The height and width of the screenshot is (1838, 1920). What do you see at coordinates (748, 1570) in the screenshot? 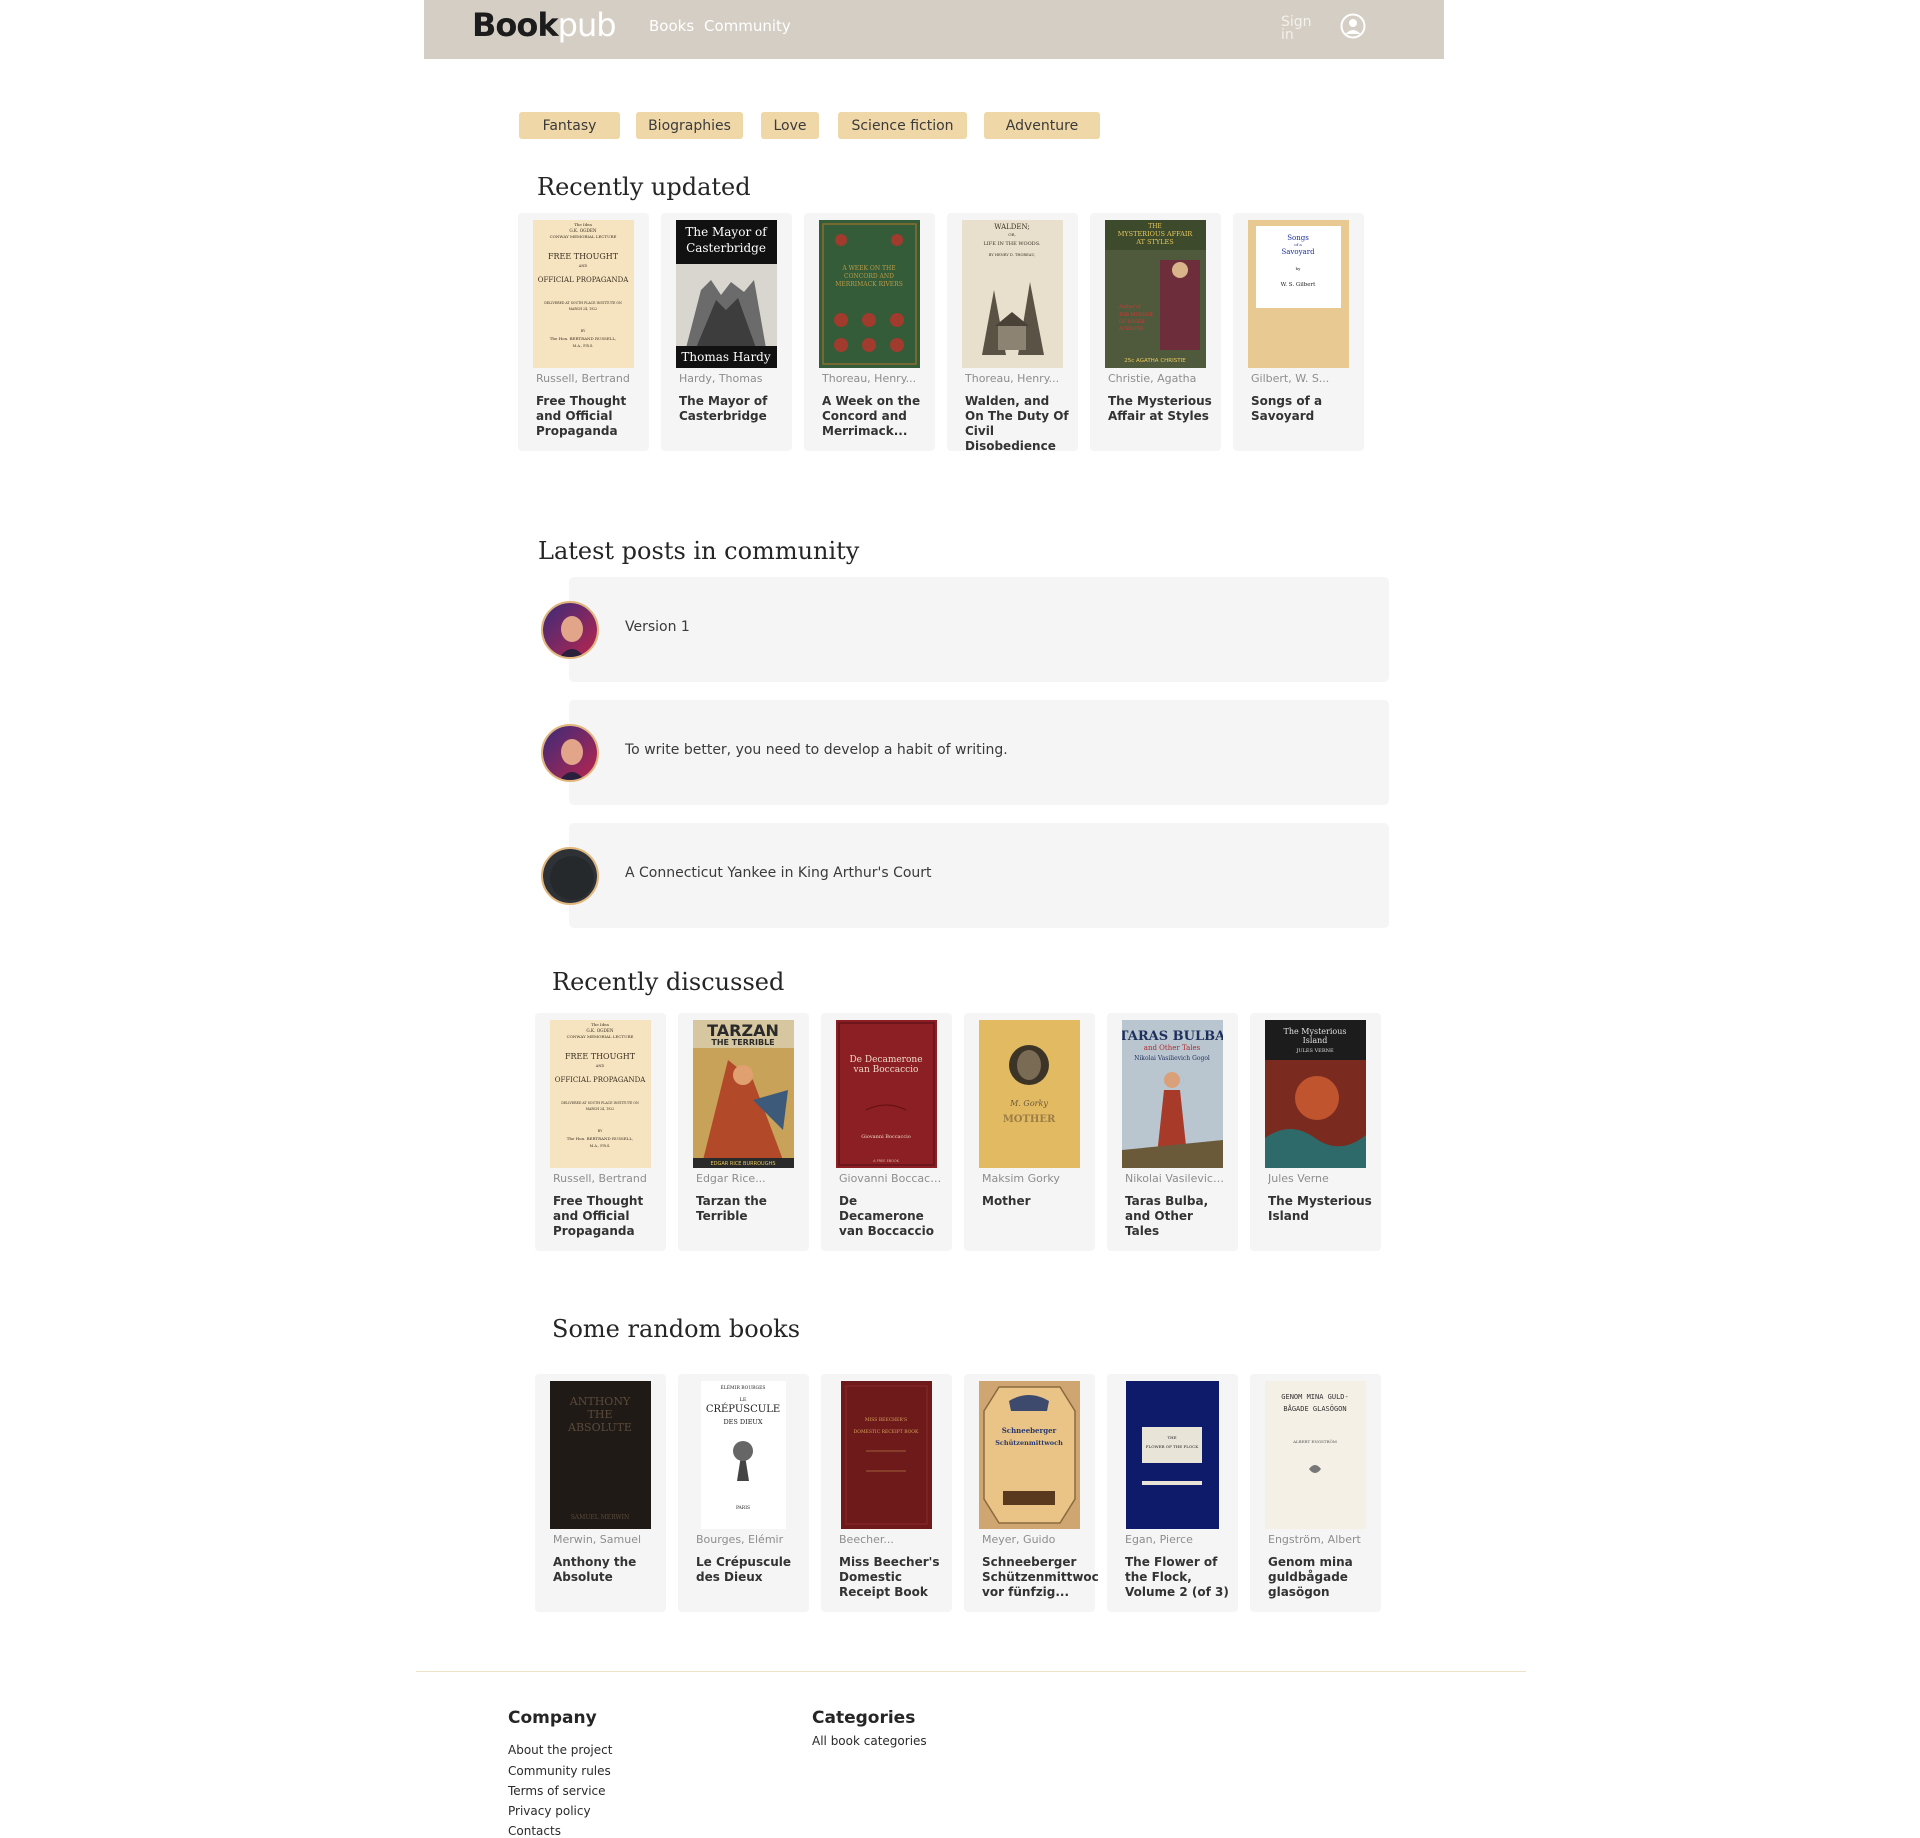
I see `book-title: Le Crépuscule des Dieux` at bounding box center [748, 1570].